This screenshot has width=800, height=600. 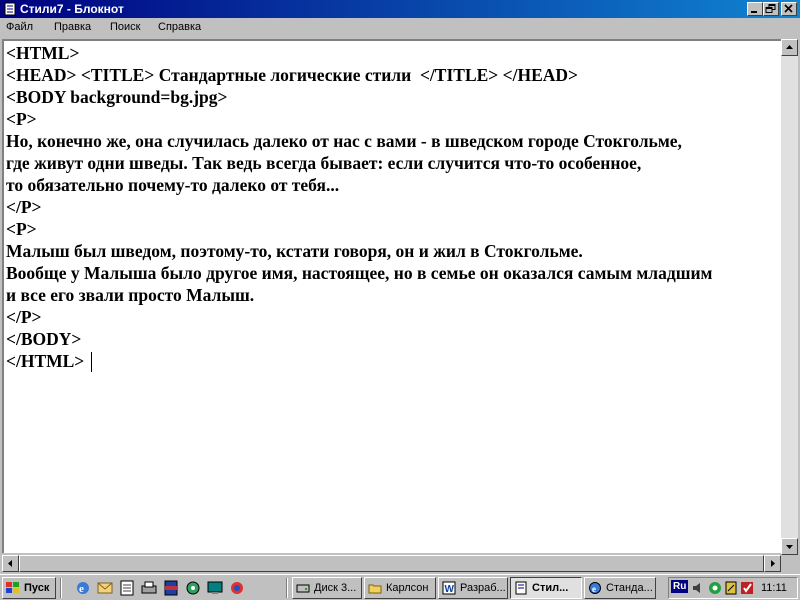 I want to click on minimize-button, so click(x=755, y=9).